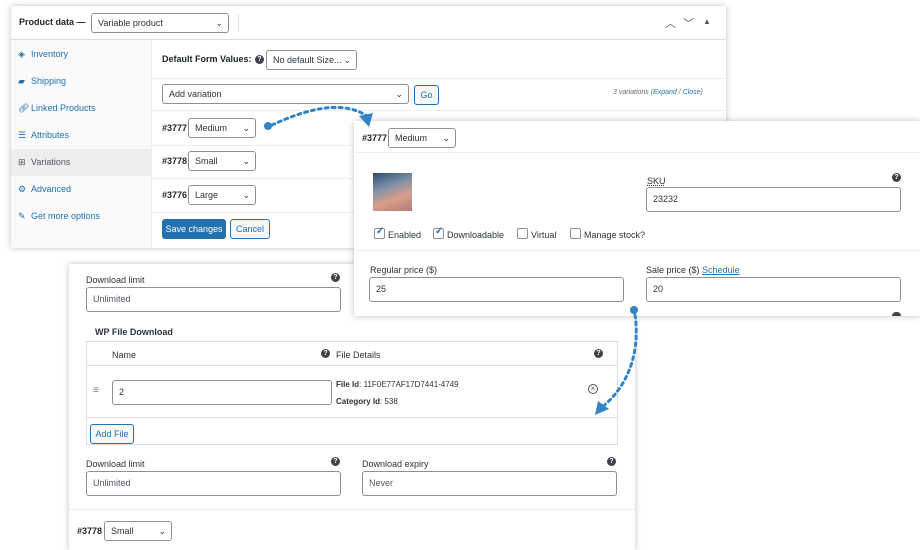 The height and width of the screenshot is (550, 920). I want to click on add-variation-value: Add variation, so click(195, 94).